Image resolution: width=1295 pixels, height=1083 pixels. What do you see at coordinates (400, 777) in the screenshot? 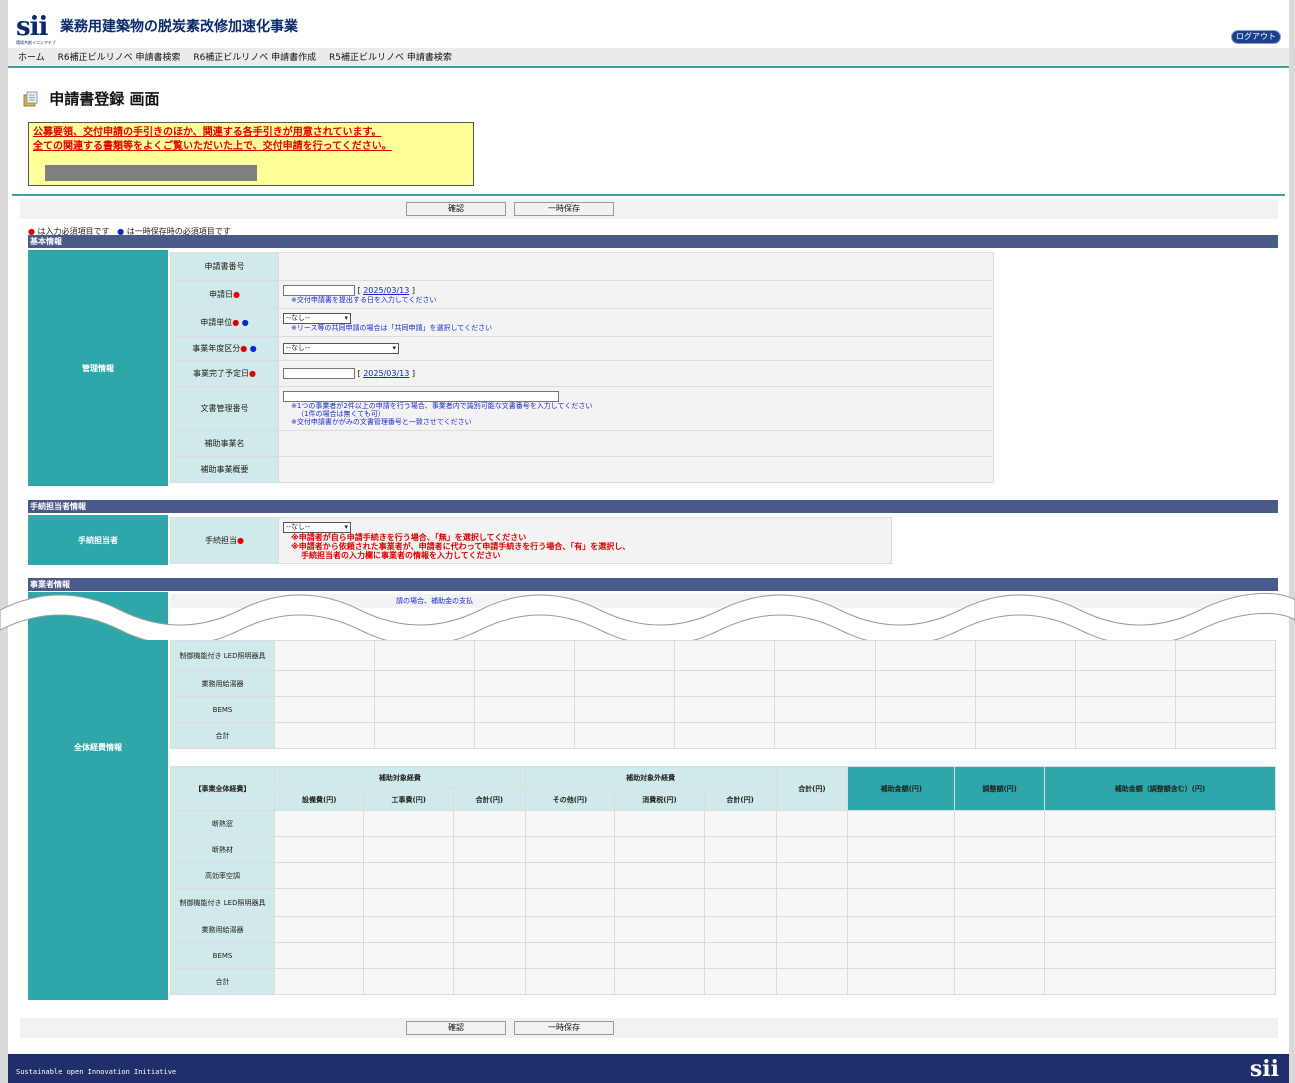
I see `header-subsidized: 補助対象経費` at bounding box center [400, 777].